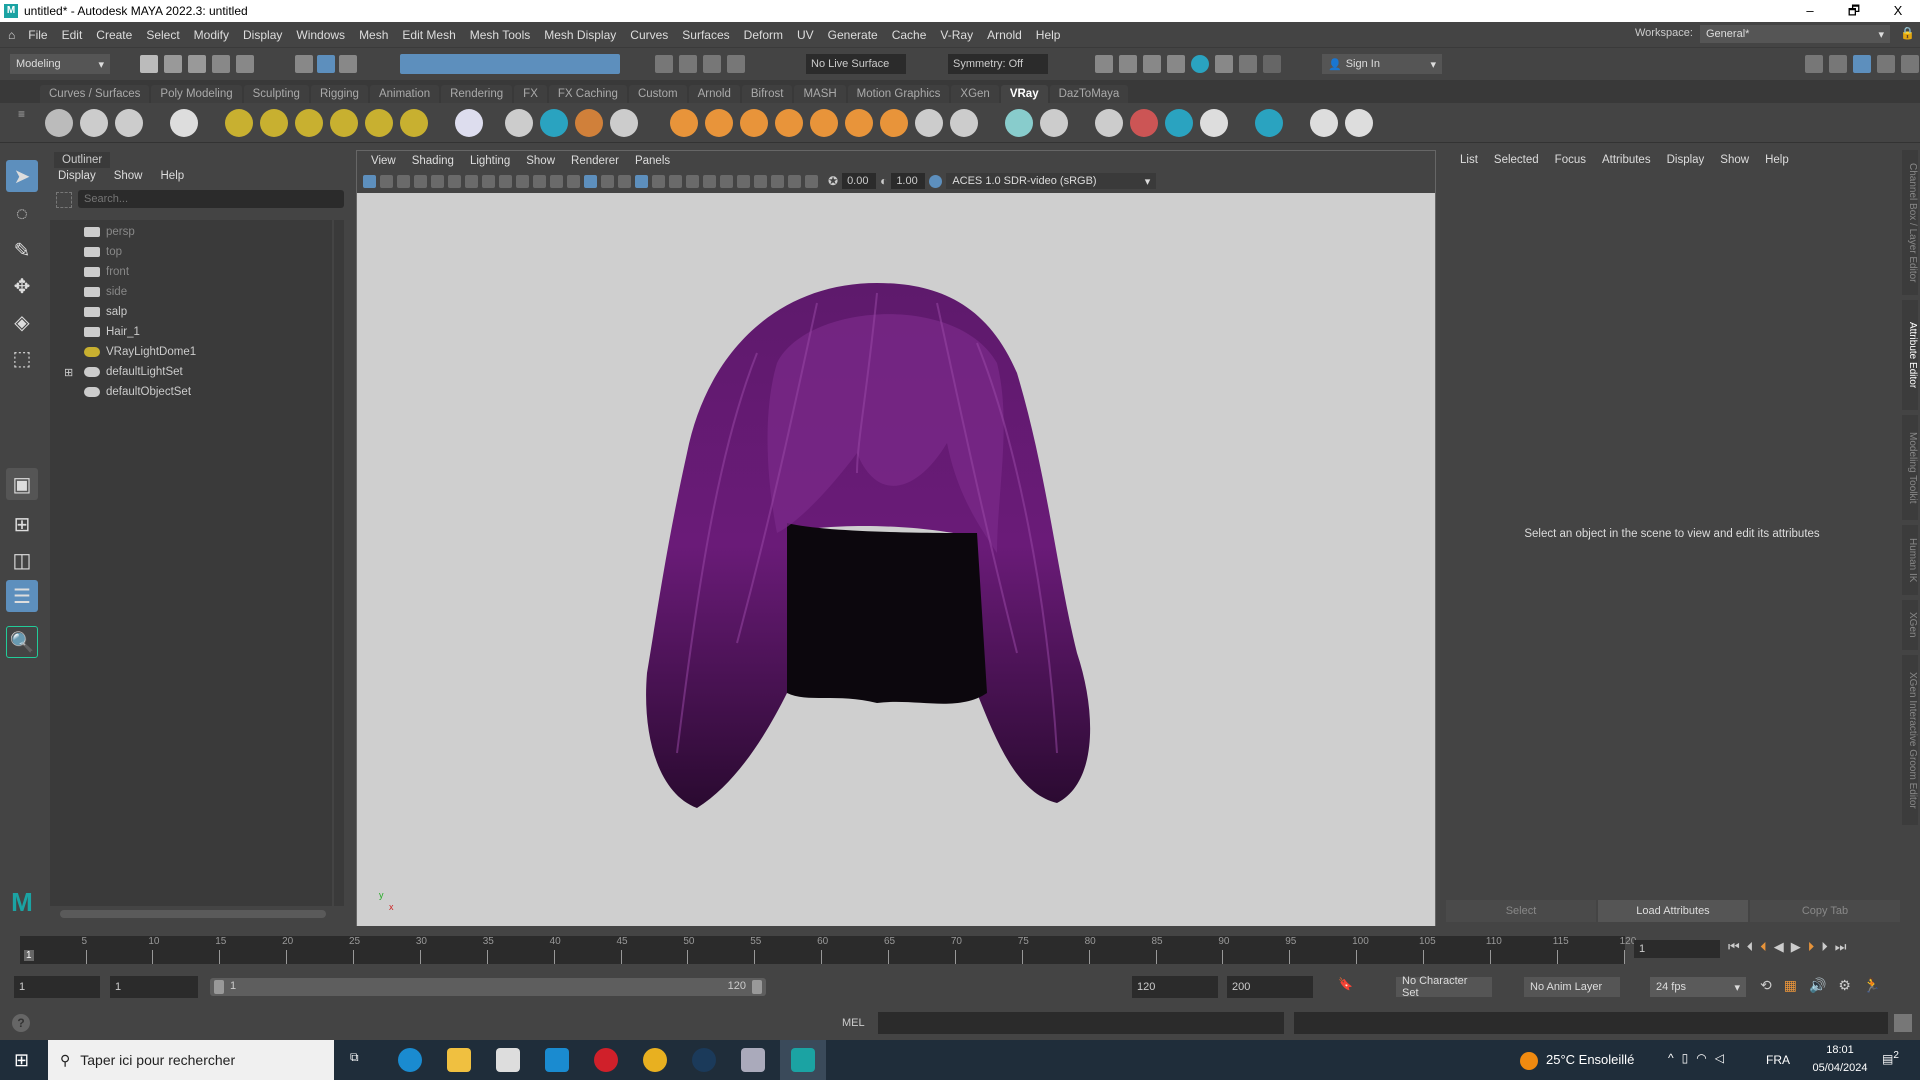 This screenshot has width=1920, height=1080. I want to click on search-icon: 🔍, so click(22, 642).